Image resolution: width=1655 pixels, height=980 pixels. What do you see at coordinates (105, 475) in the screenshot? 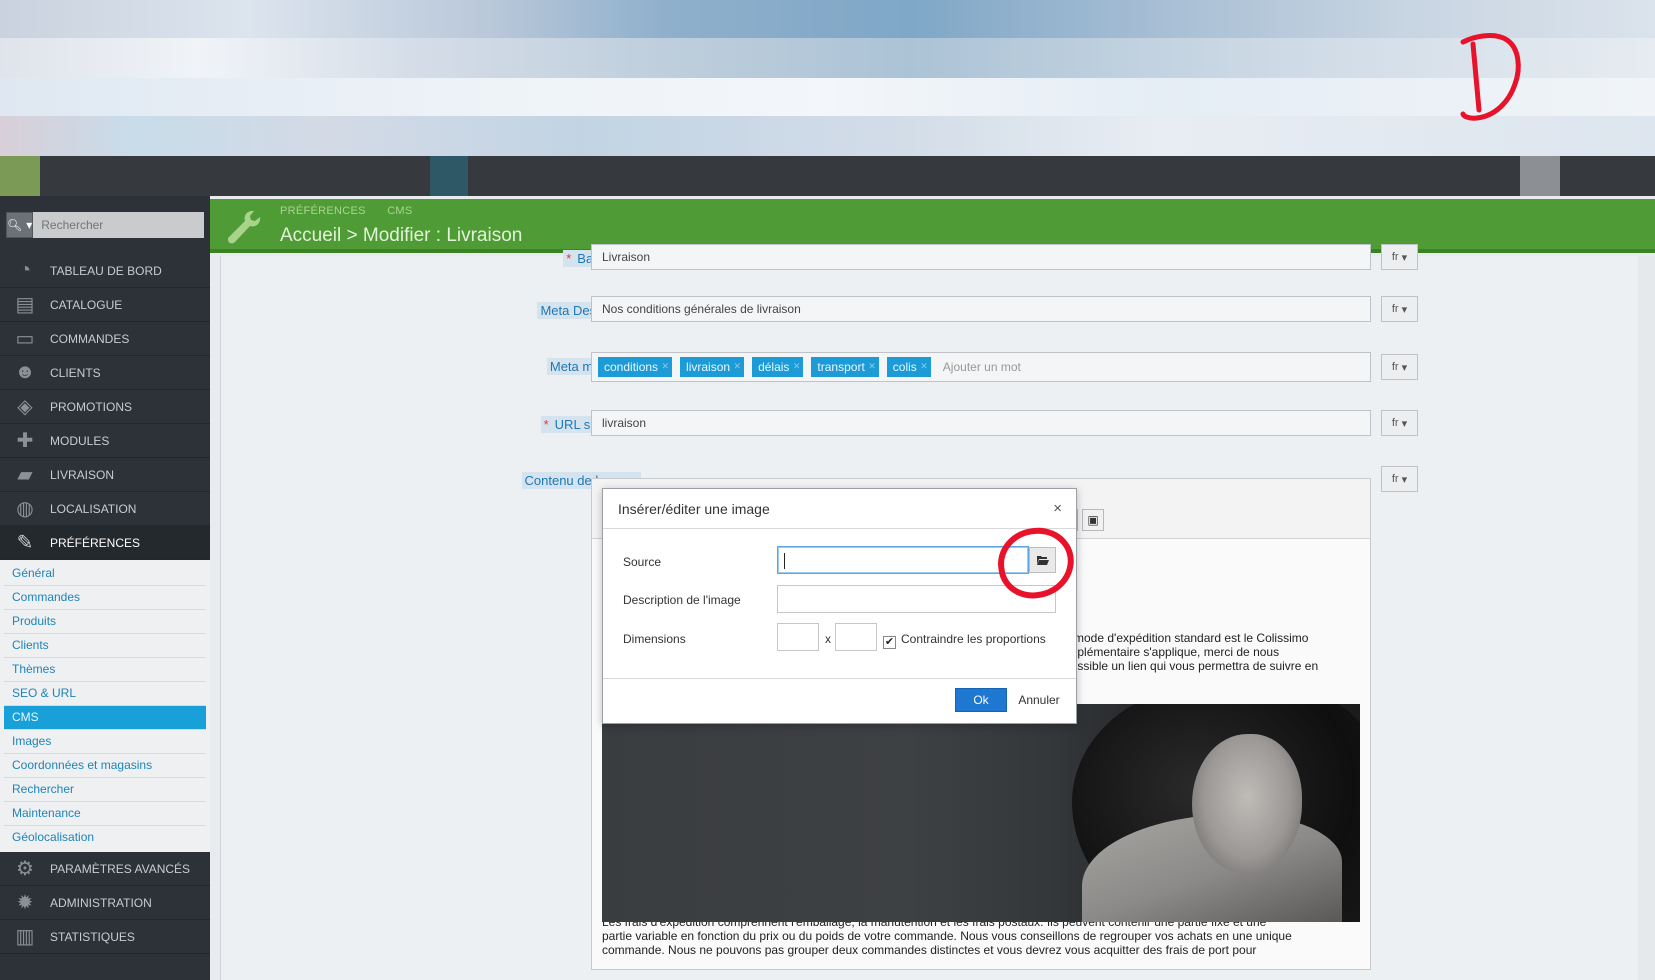
I see `sidebar-item-livraison: ▰ LIVRAISON` at bounding box center [105, 475].